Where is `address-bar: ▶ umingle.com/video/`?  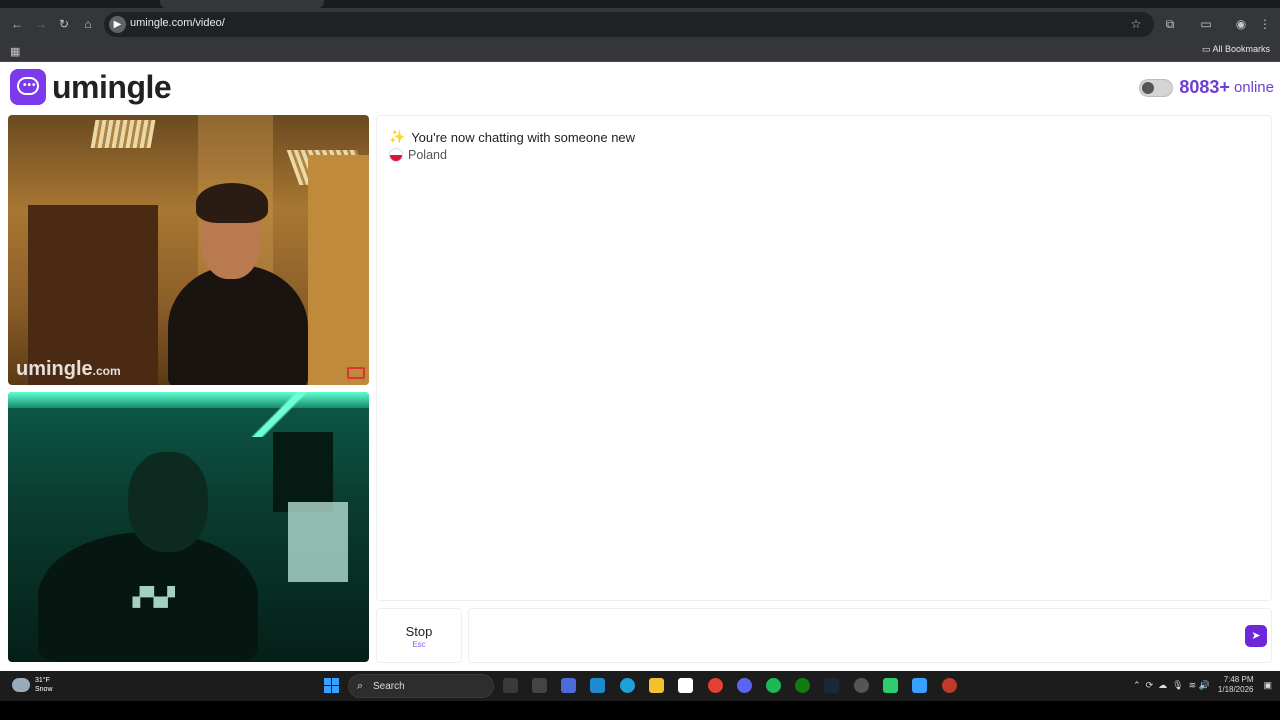
address-bar: ▶ umingle.com/video/ is located at coordinates (629, 24).